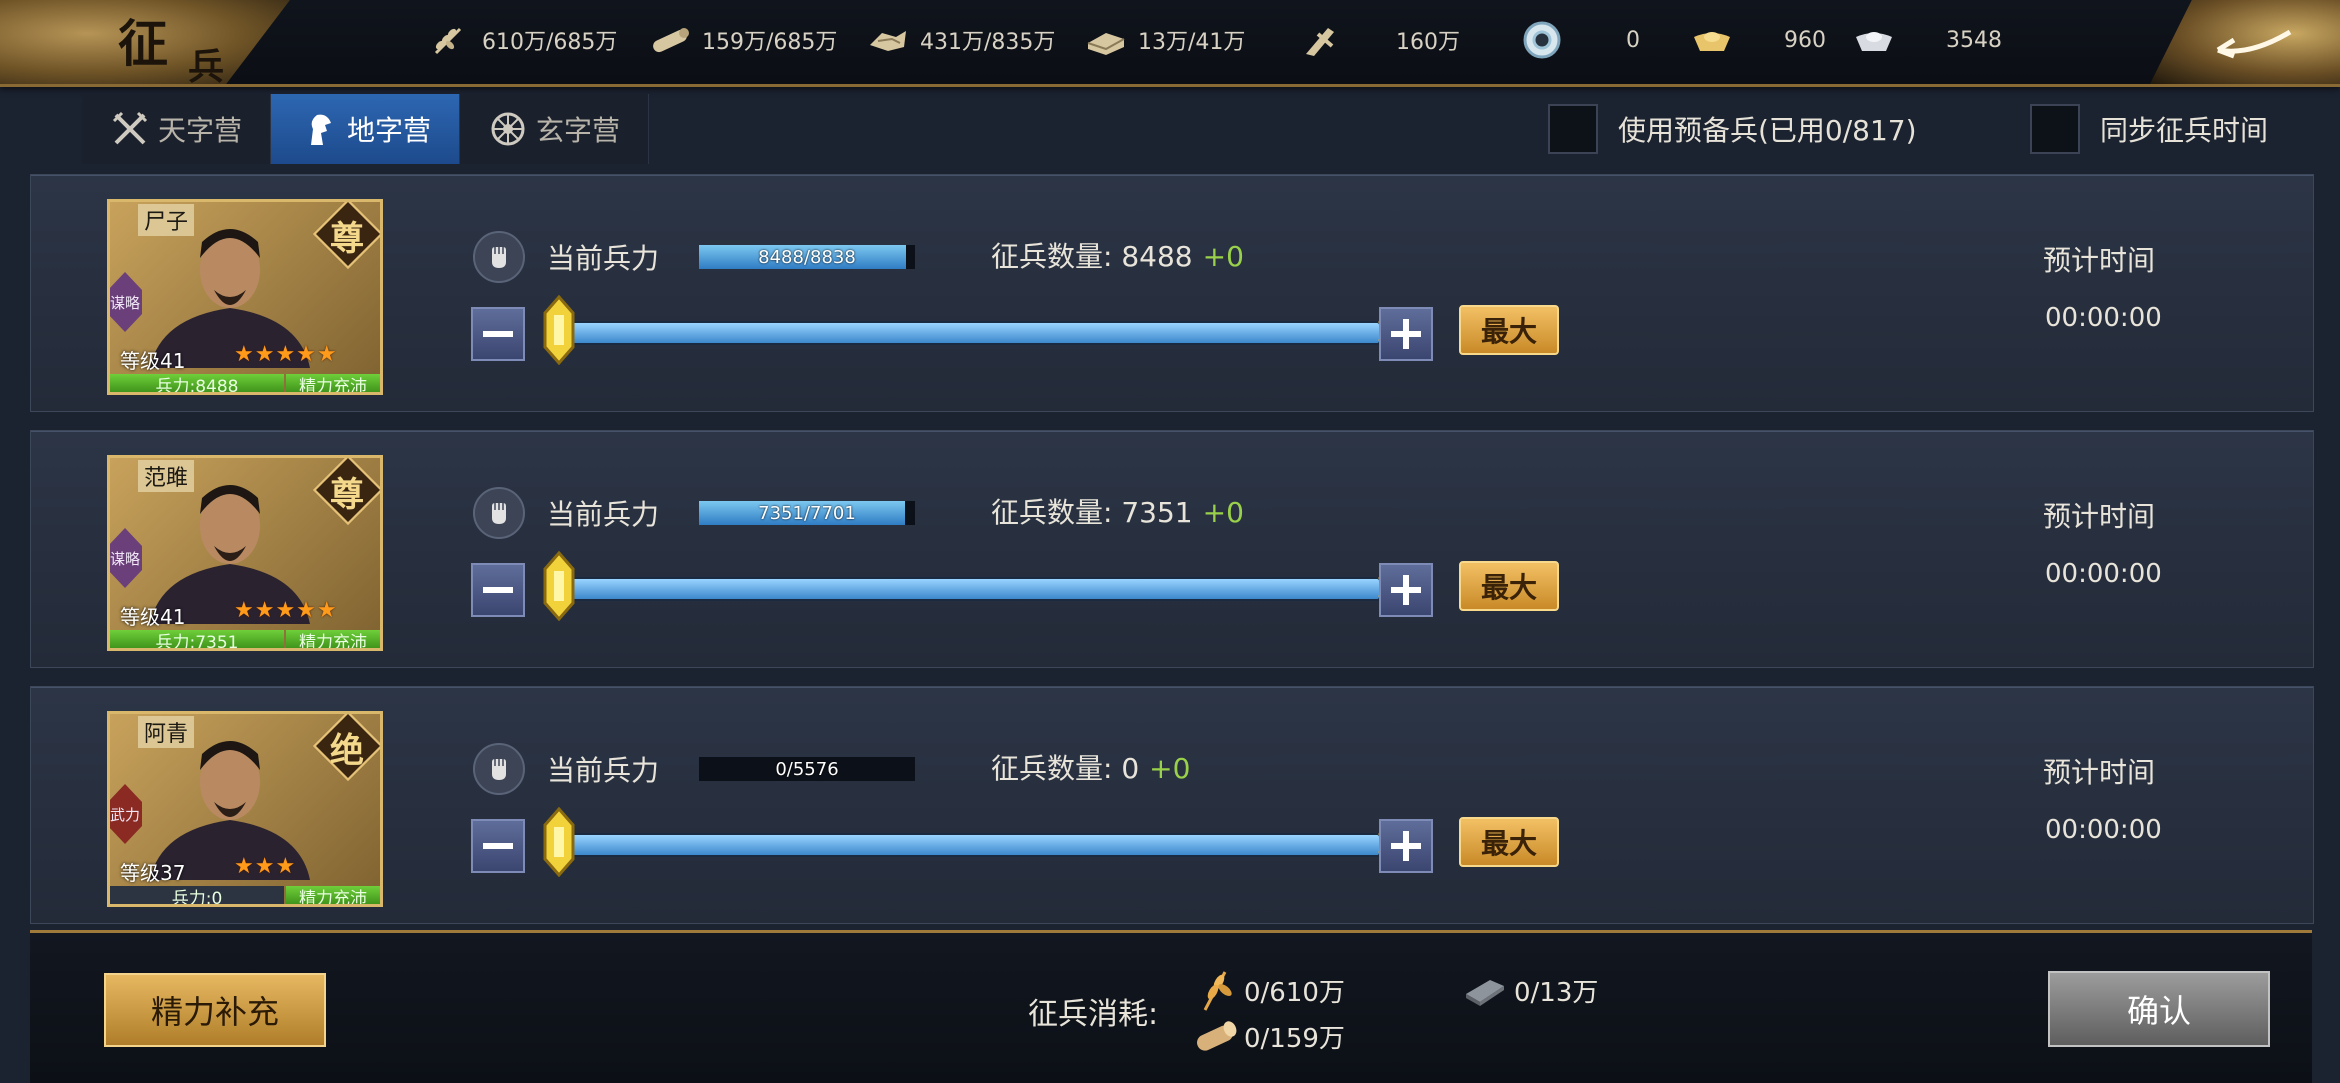 The width and height of the screenshot is (2340, 1083). Describe the element at coordinates (1106, 40) in the screenshot. I see `stone-icon` at that location.